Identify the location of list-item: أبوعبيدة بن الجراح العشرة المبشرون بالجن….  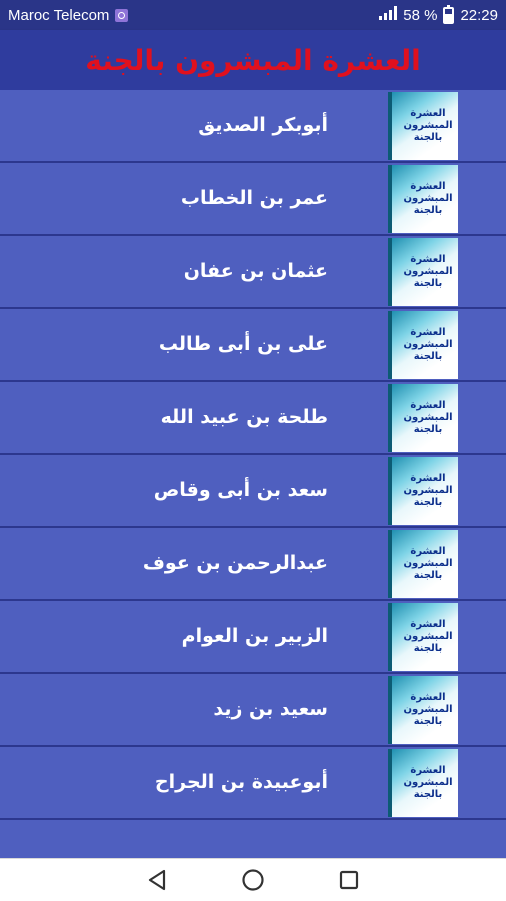
(253, 783).